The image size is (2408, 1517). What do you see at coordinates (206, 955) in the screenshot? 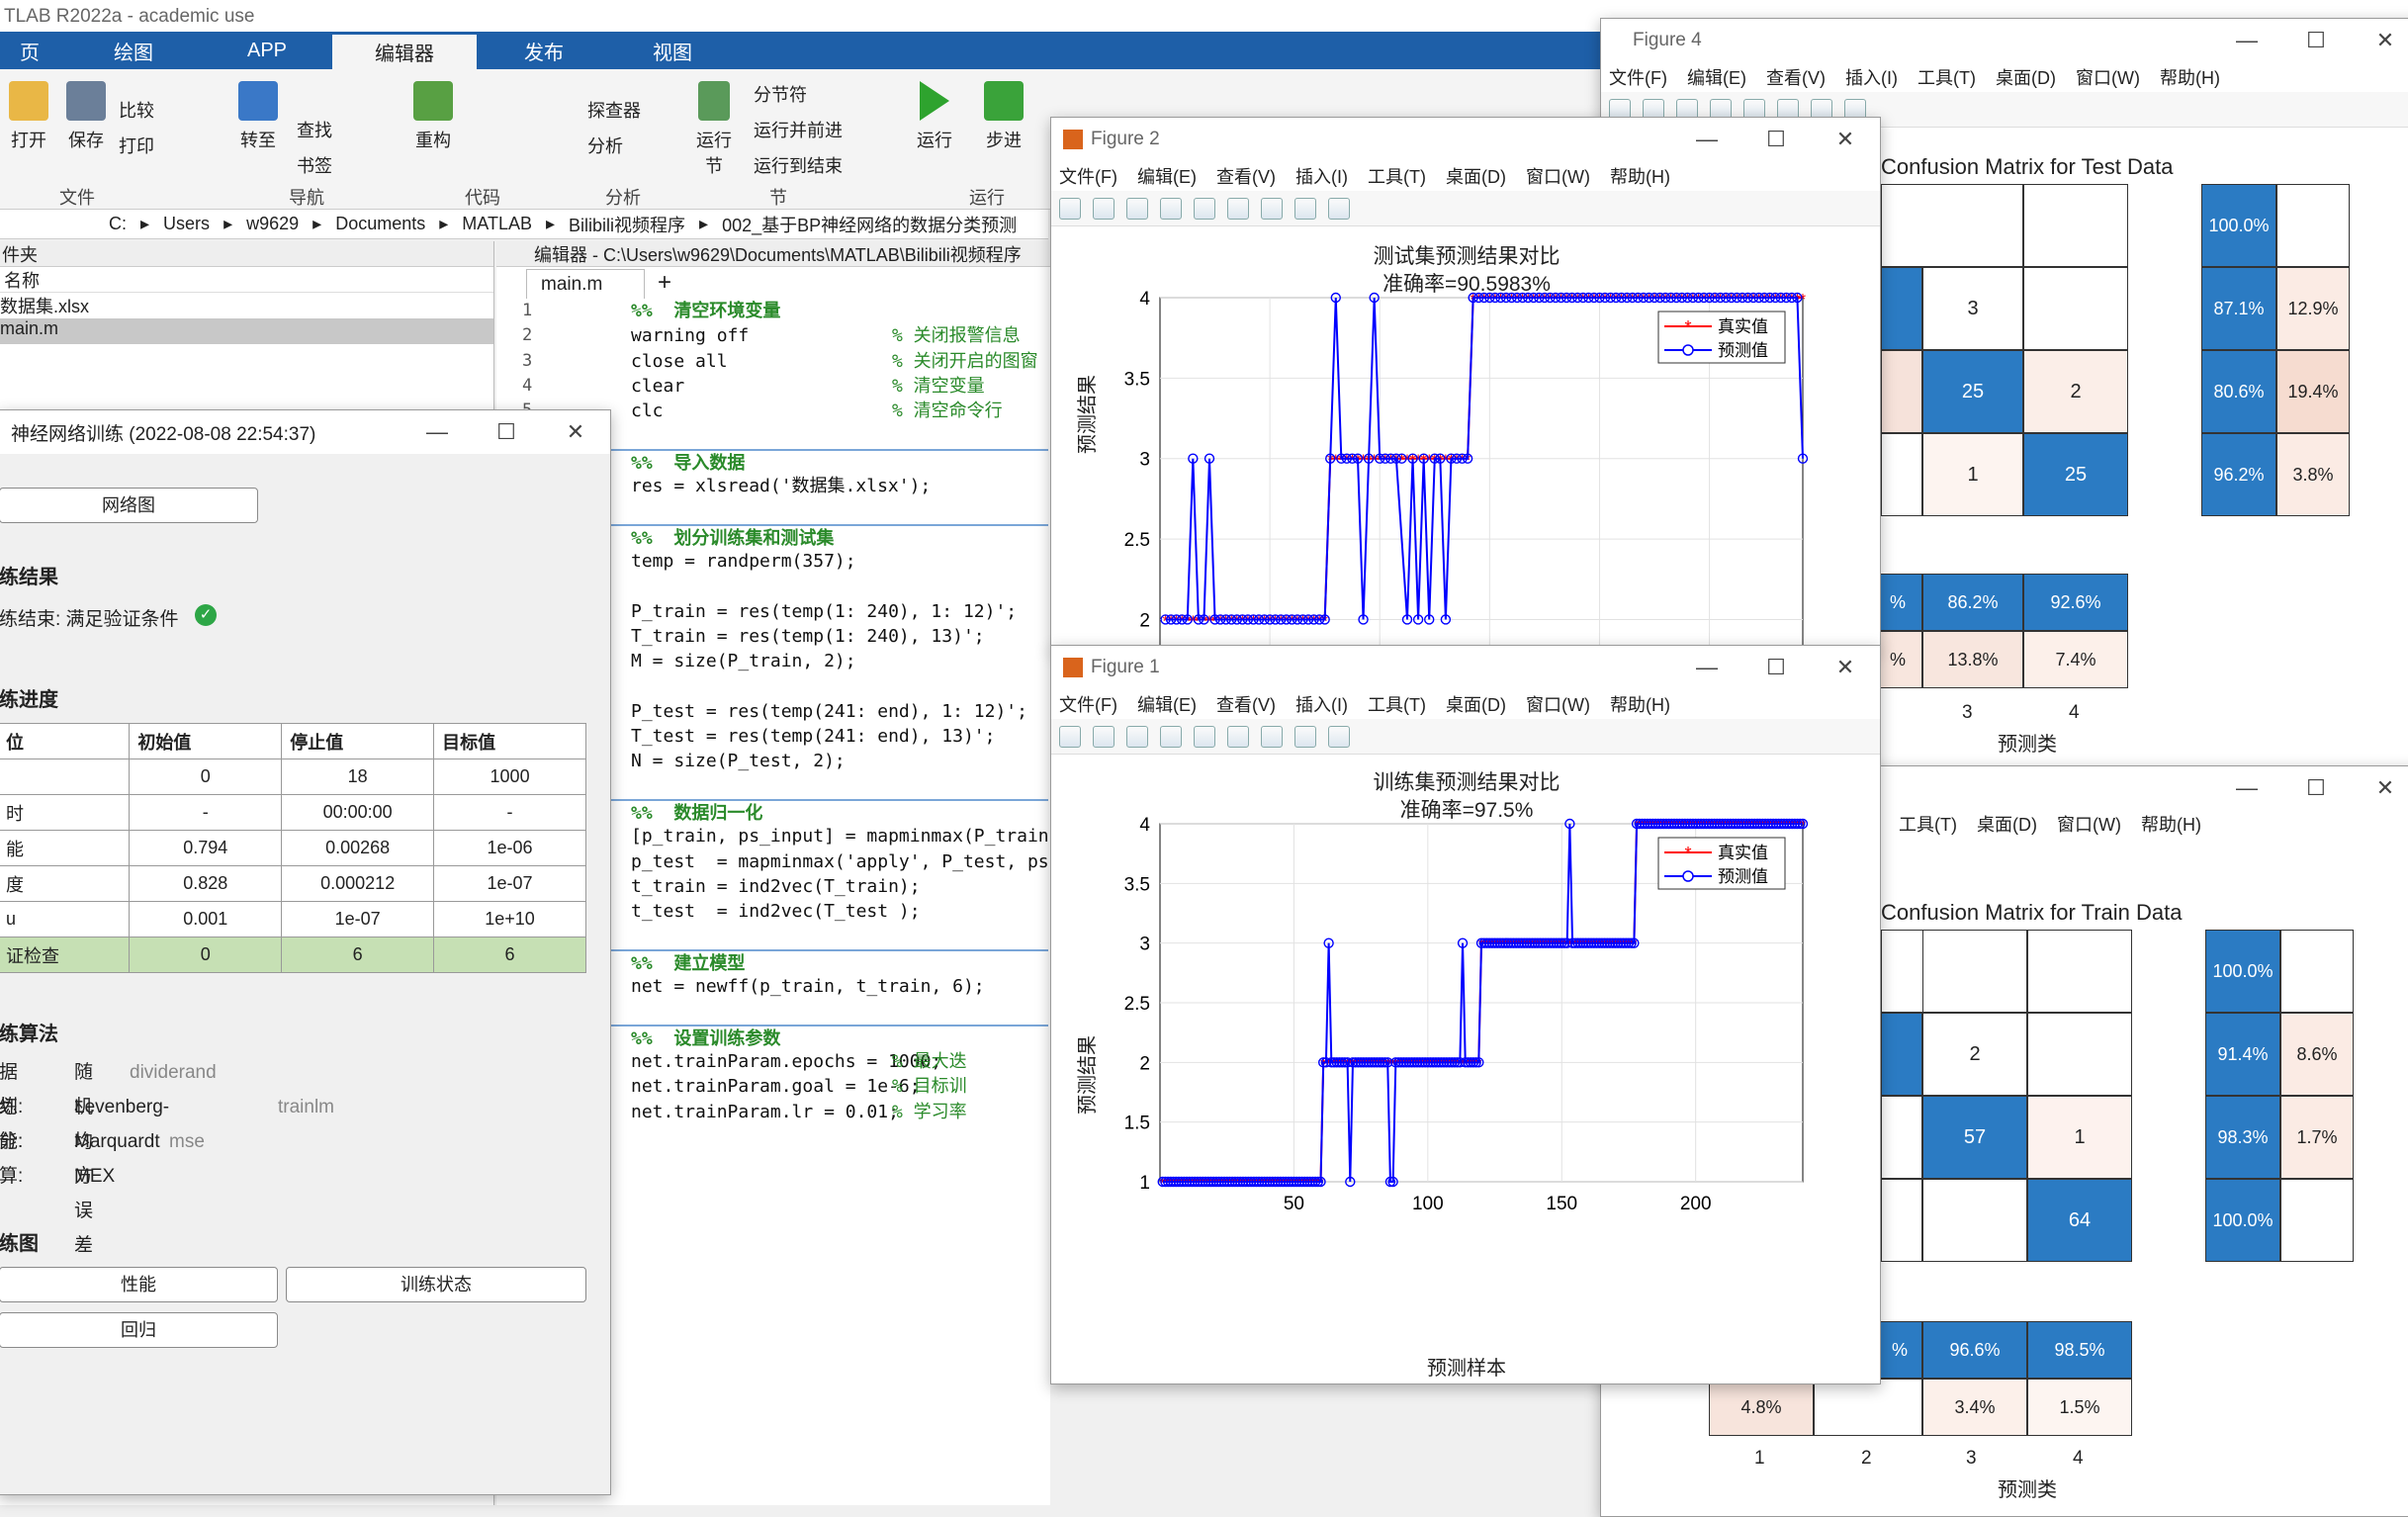
I see `table-cell: 0` at bounding box center [206, 955].